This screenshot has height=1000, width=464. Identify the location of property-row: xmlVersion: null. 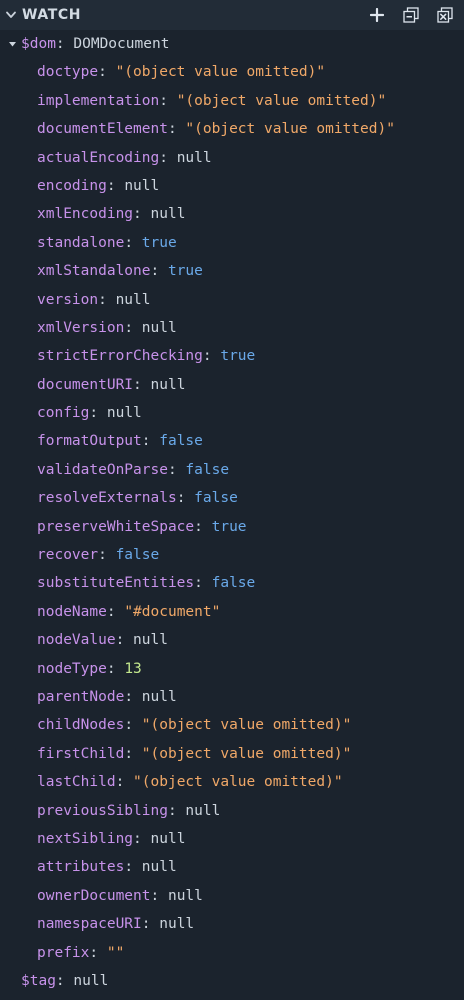
(232, 328).